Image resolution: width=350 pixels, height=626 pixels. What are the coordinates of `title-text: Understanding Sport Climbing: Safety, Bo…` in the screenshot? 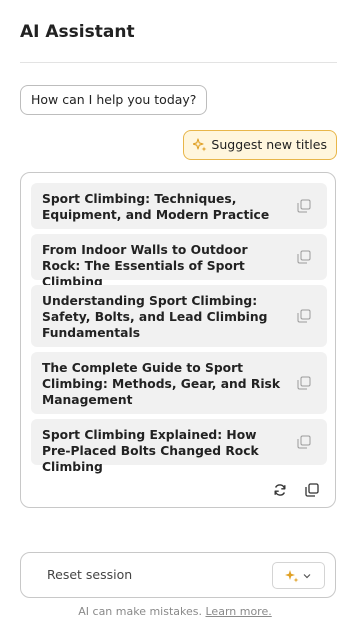 It's located at (155, 317).